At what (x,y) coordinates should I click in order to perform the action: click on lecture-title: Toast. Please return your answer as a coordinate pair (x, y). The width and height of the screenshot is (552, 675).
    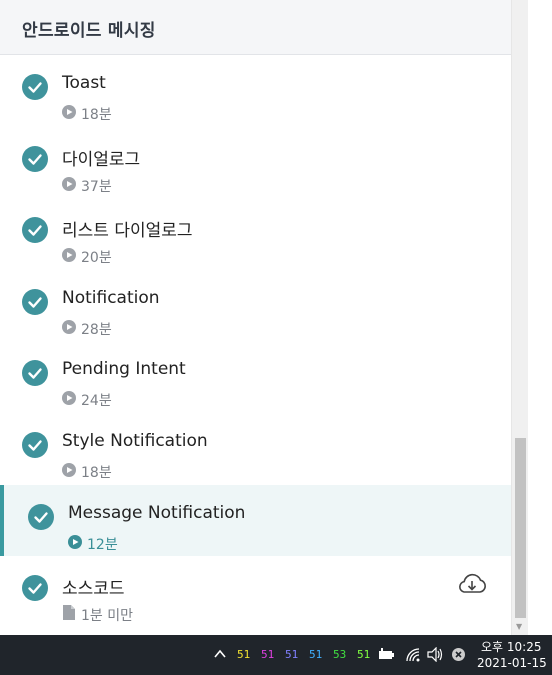
    Looking at the image, I should click on (84, 83).